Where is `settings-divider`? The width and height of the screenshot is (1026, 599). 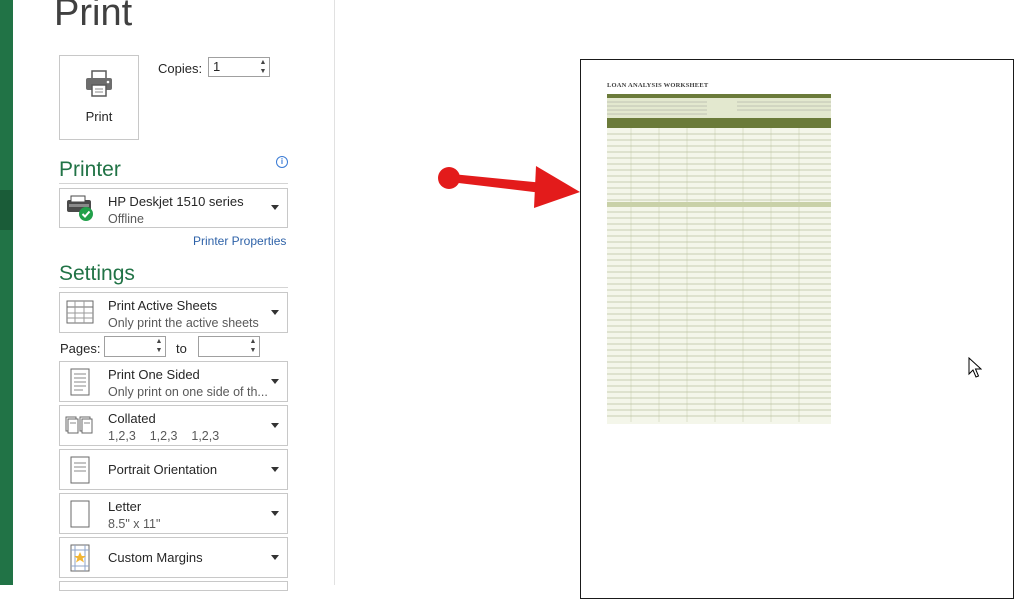 settings-divider is located at coordinates (173, 287).